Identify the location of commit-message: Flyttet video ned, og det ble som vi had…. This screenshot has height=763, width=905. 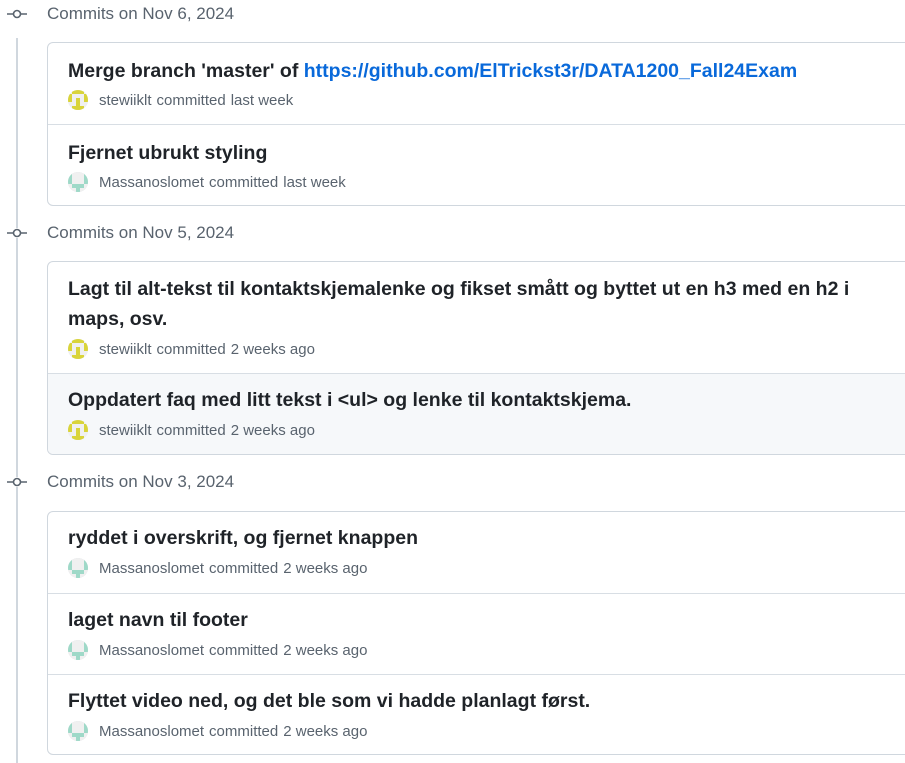
(484, 701).